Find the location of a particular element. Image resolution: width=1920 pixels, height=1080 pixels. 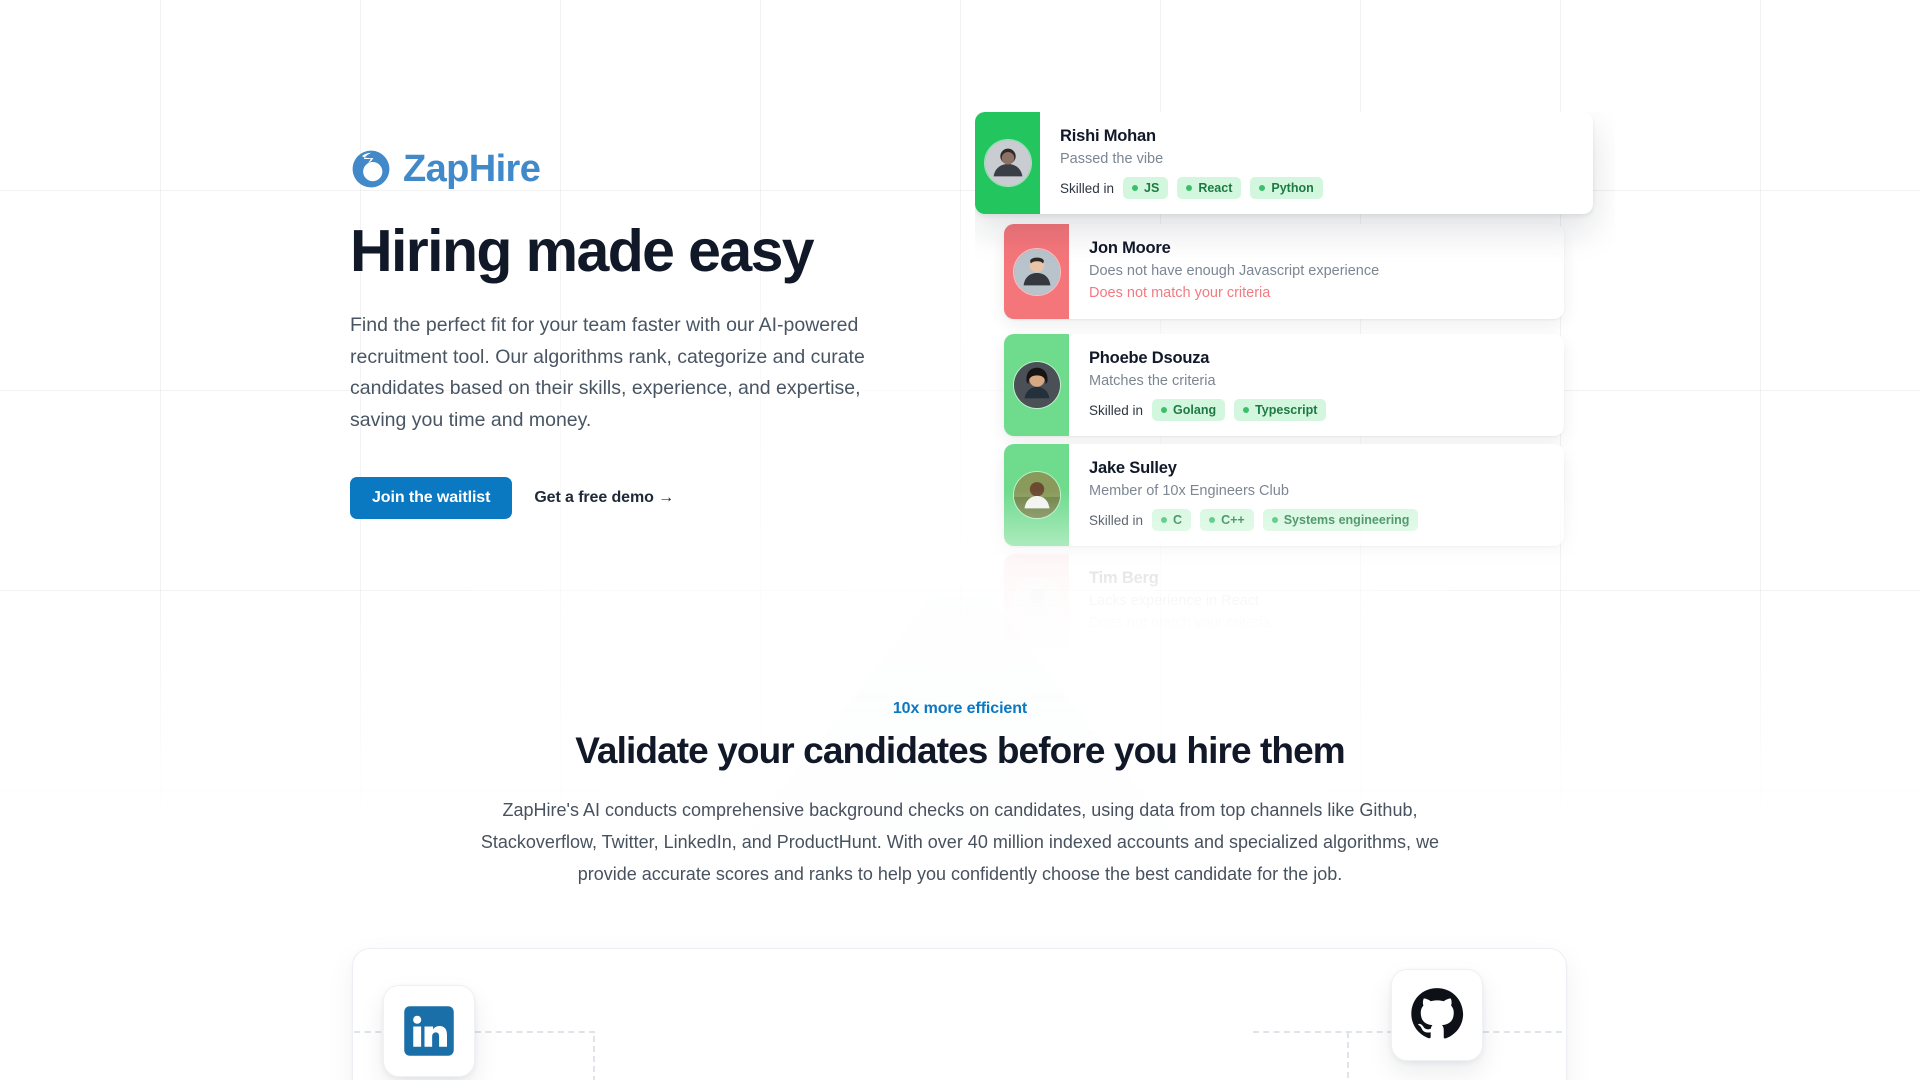

section-eyebrow: 10x more efficient is located at coordinates (960, 708).